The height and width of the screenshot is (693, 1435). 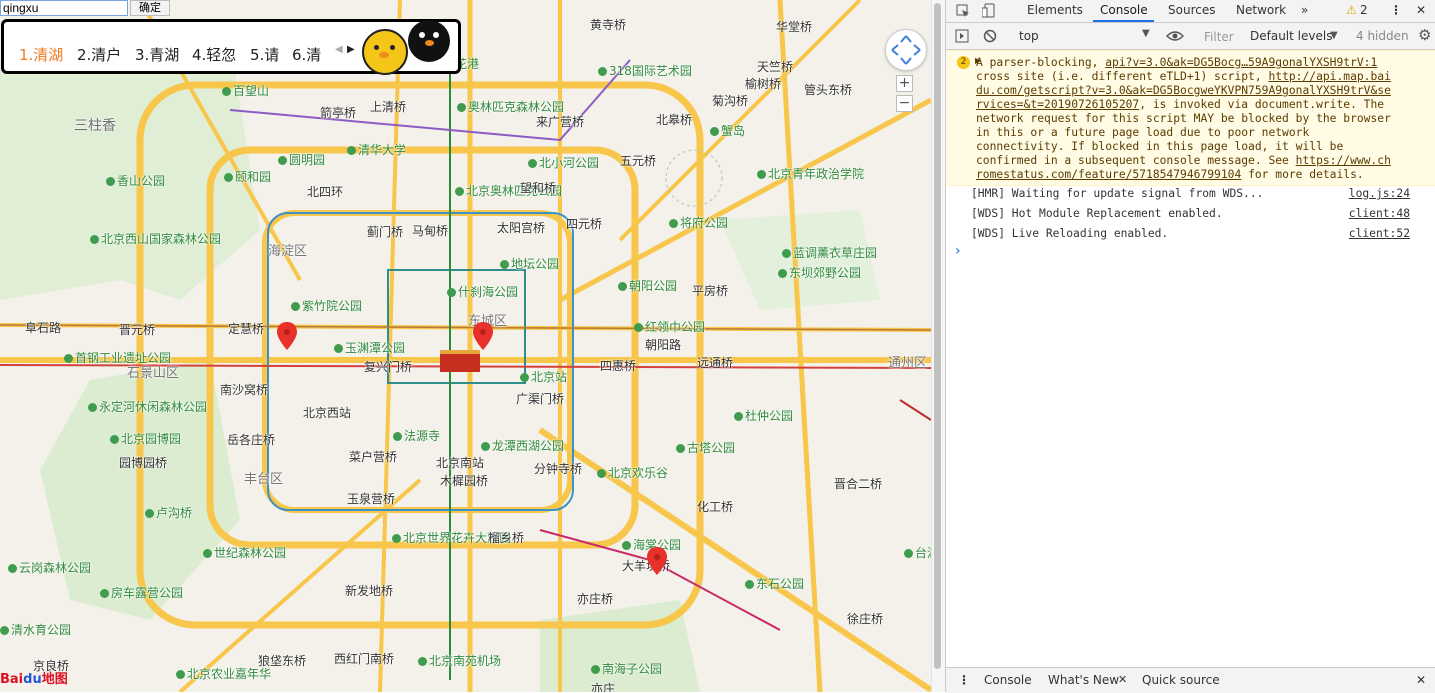 I want to click on poi-label: 北京西山国家森林公园, so click(x=155, y=238).